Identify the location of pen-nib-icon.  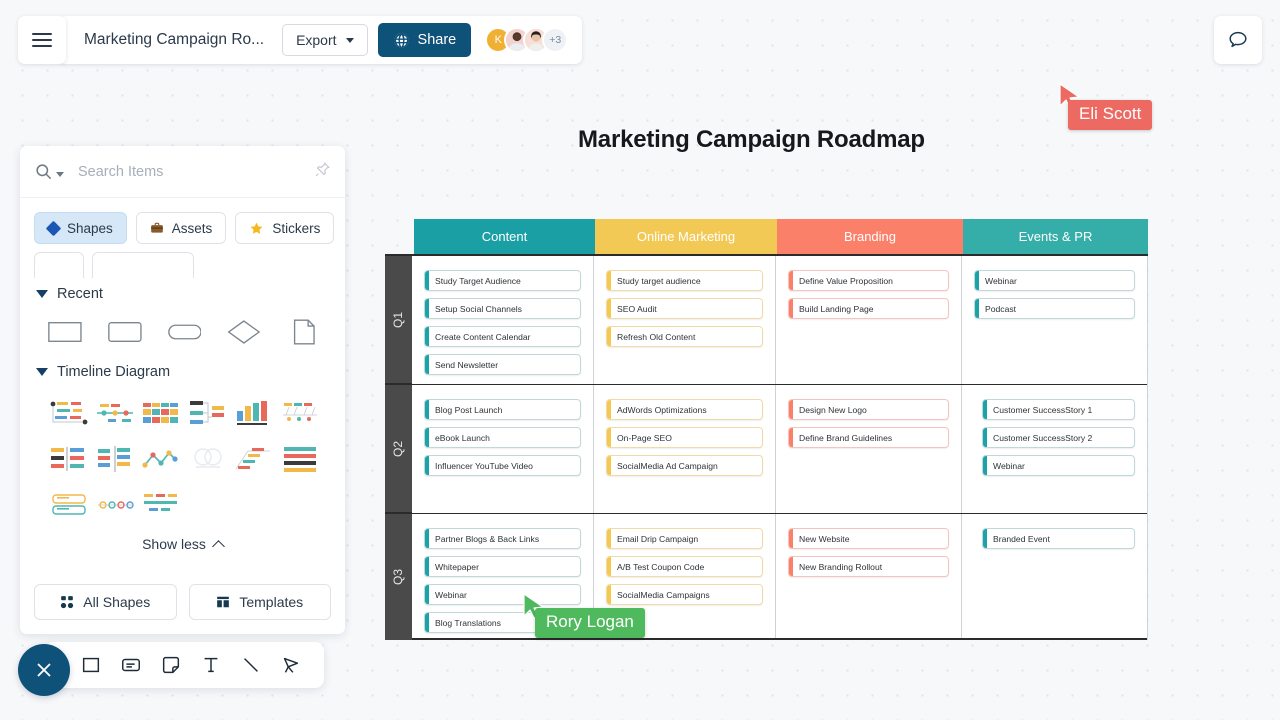
(291, 665).